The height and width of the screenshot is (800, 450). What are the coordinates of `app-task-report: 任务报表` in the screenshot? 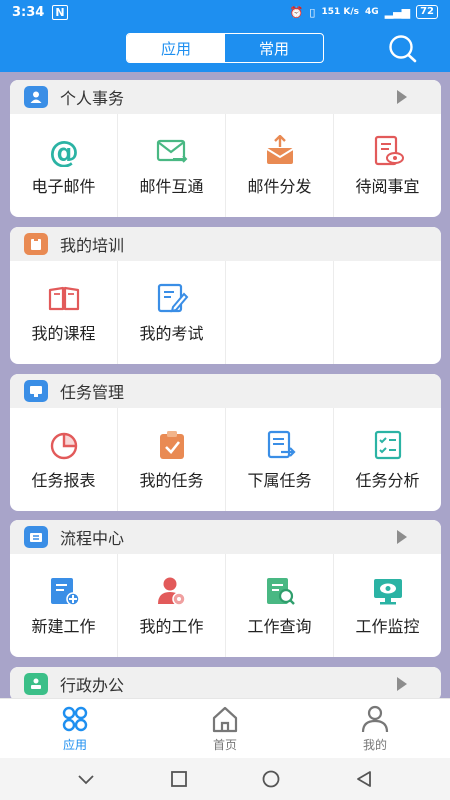 It's located at (64, 459).